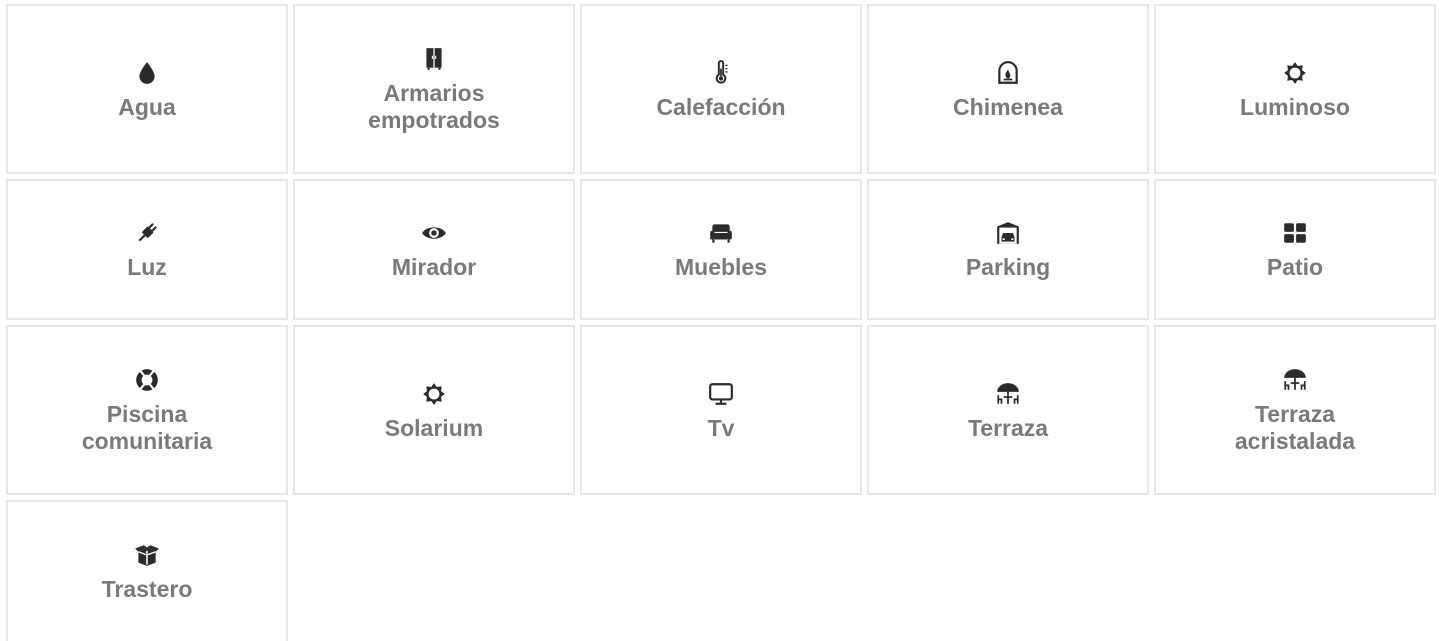  What do you see at coordinates (721, 106) in the screenshot?
I see `amenity-label: Calefacción` at bounding box center [721, 106].